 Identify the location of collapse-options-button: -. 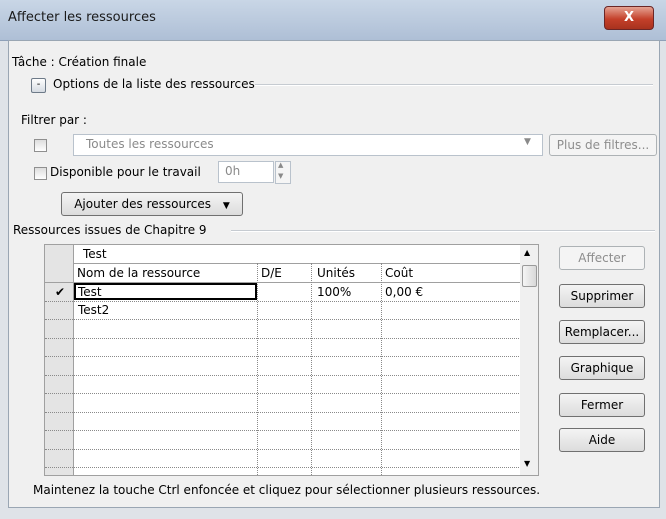
(38, 85).